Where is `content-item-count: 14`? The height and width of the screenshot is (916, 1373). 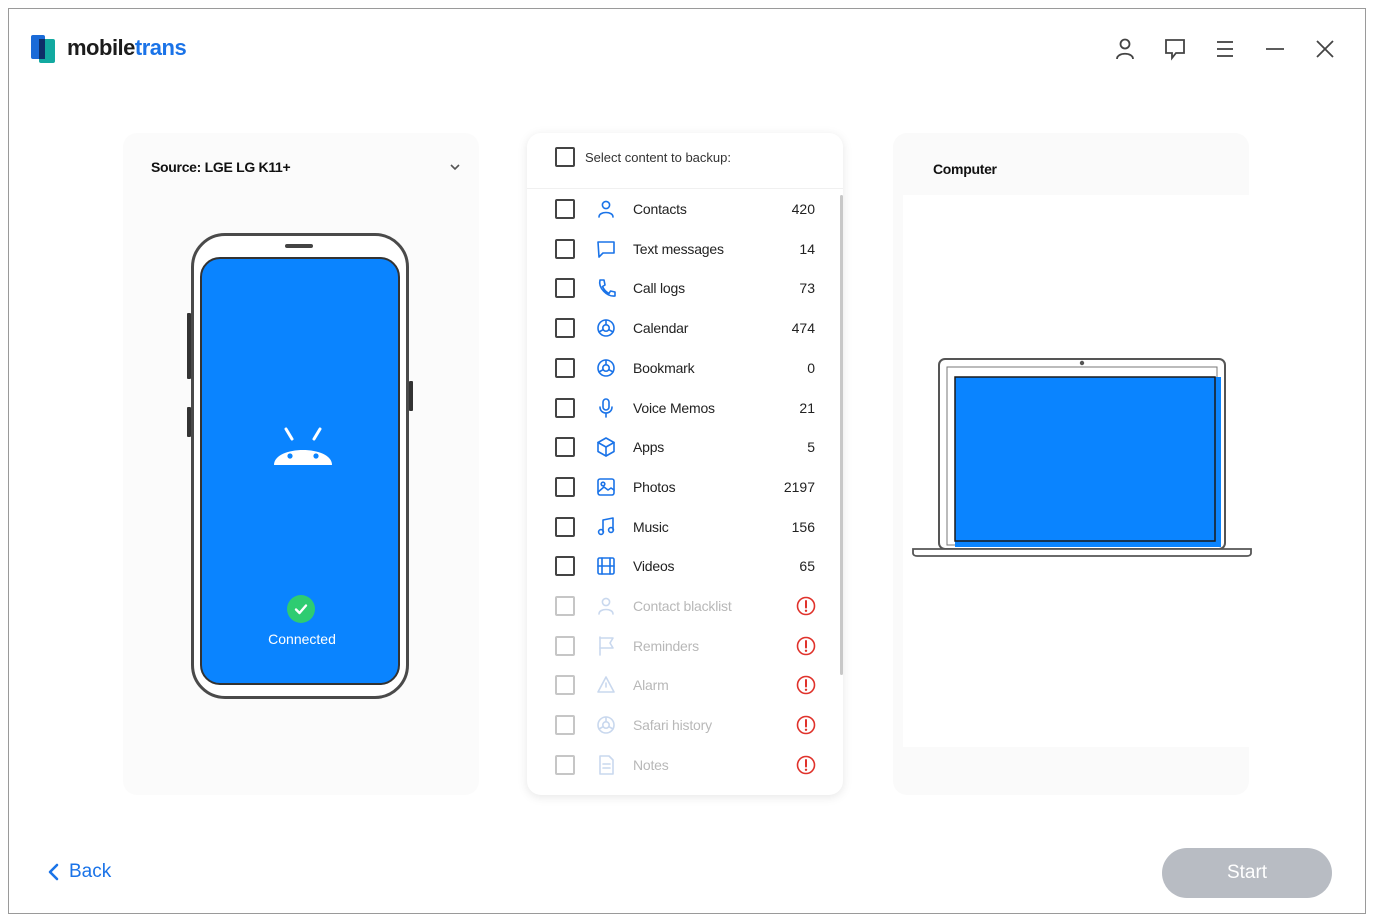 content-item-count: 14 is located at coordinates (807, 248).